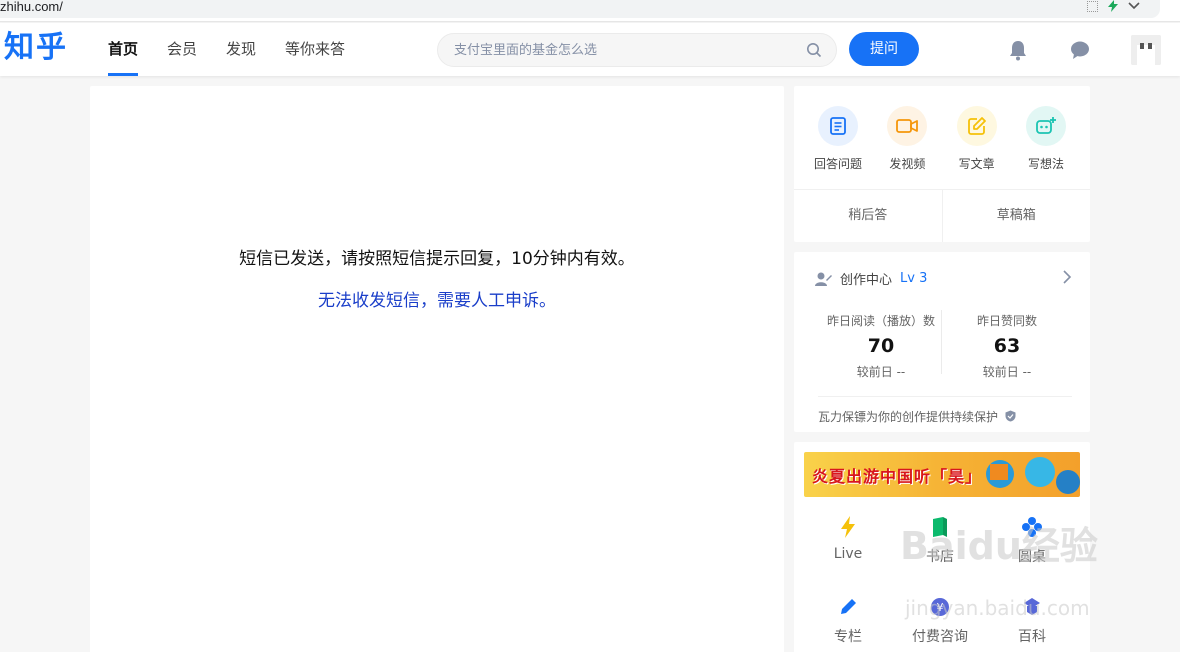 This screenshot has height=652, width=1180. I want to click on search-icon, so click(814, 50).